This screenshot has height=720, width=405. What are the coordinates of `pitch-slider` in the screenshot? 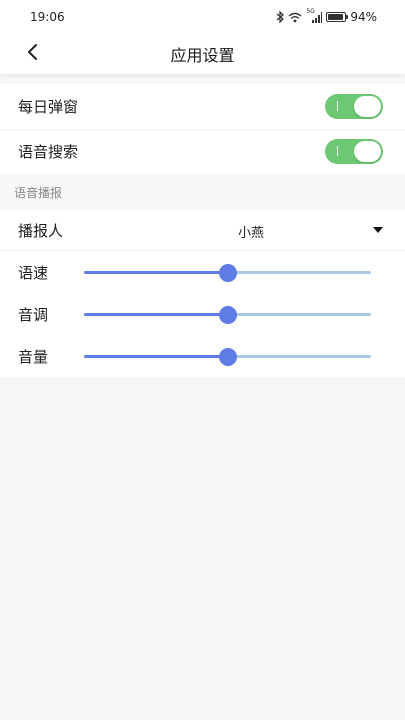 It's located at (227, 315).